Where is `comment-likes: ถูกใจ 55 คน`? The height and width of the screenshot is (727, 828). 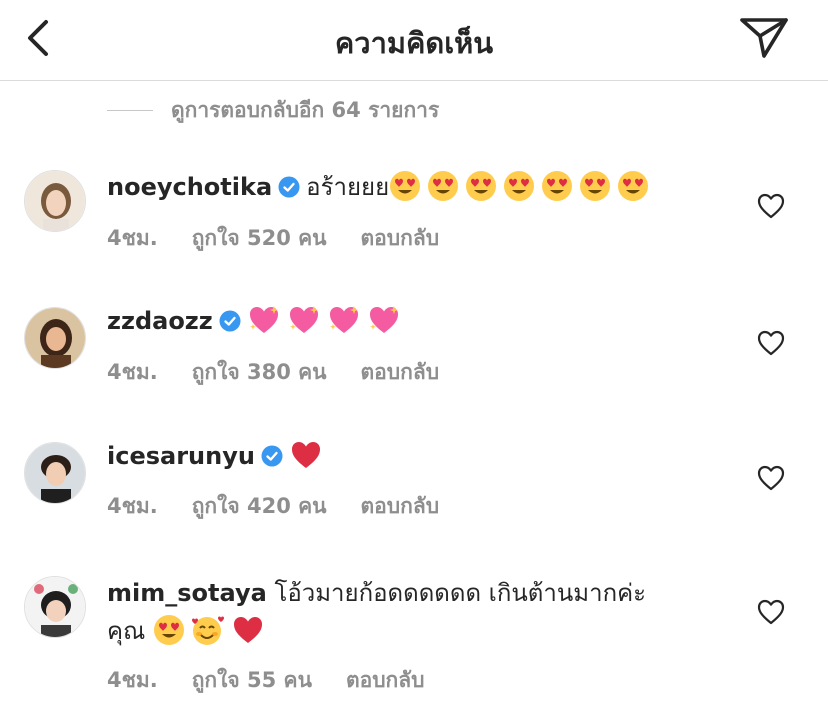 comment-likes: ถูกใจ 55 คน is located at coordinates (252, 680).